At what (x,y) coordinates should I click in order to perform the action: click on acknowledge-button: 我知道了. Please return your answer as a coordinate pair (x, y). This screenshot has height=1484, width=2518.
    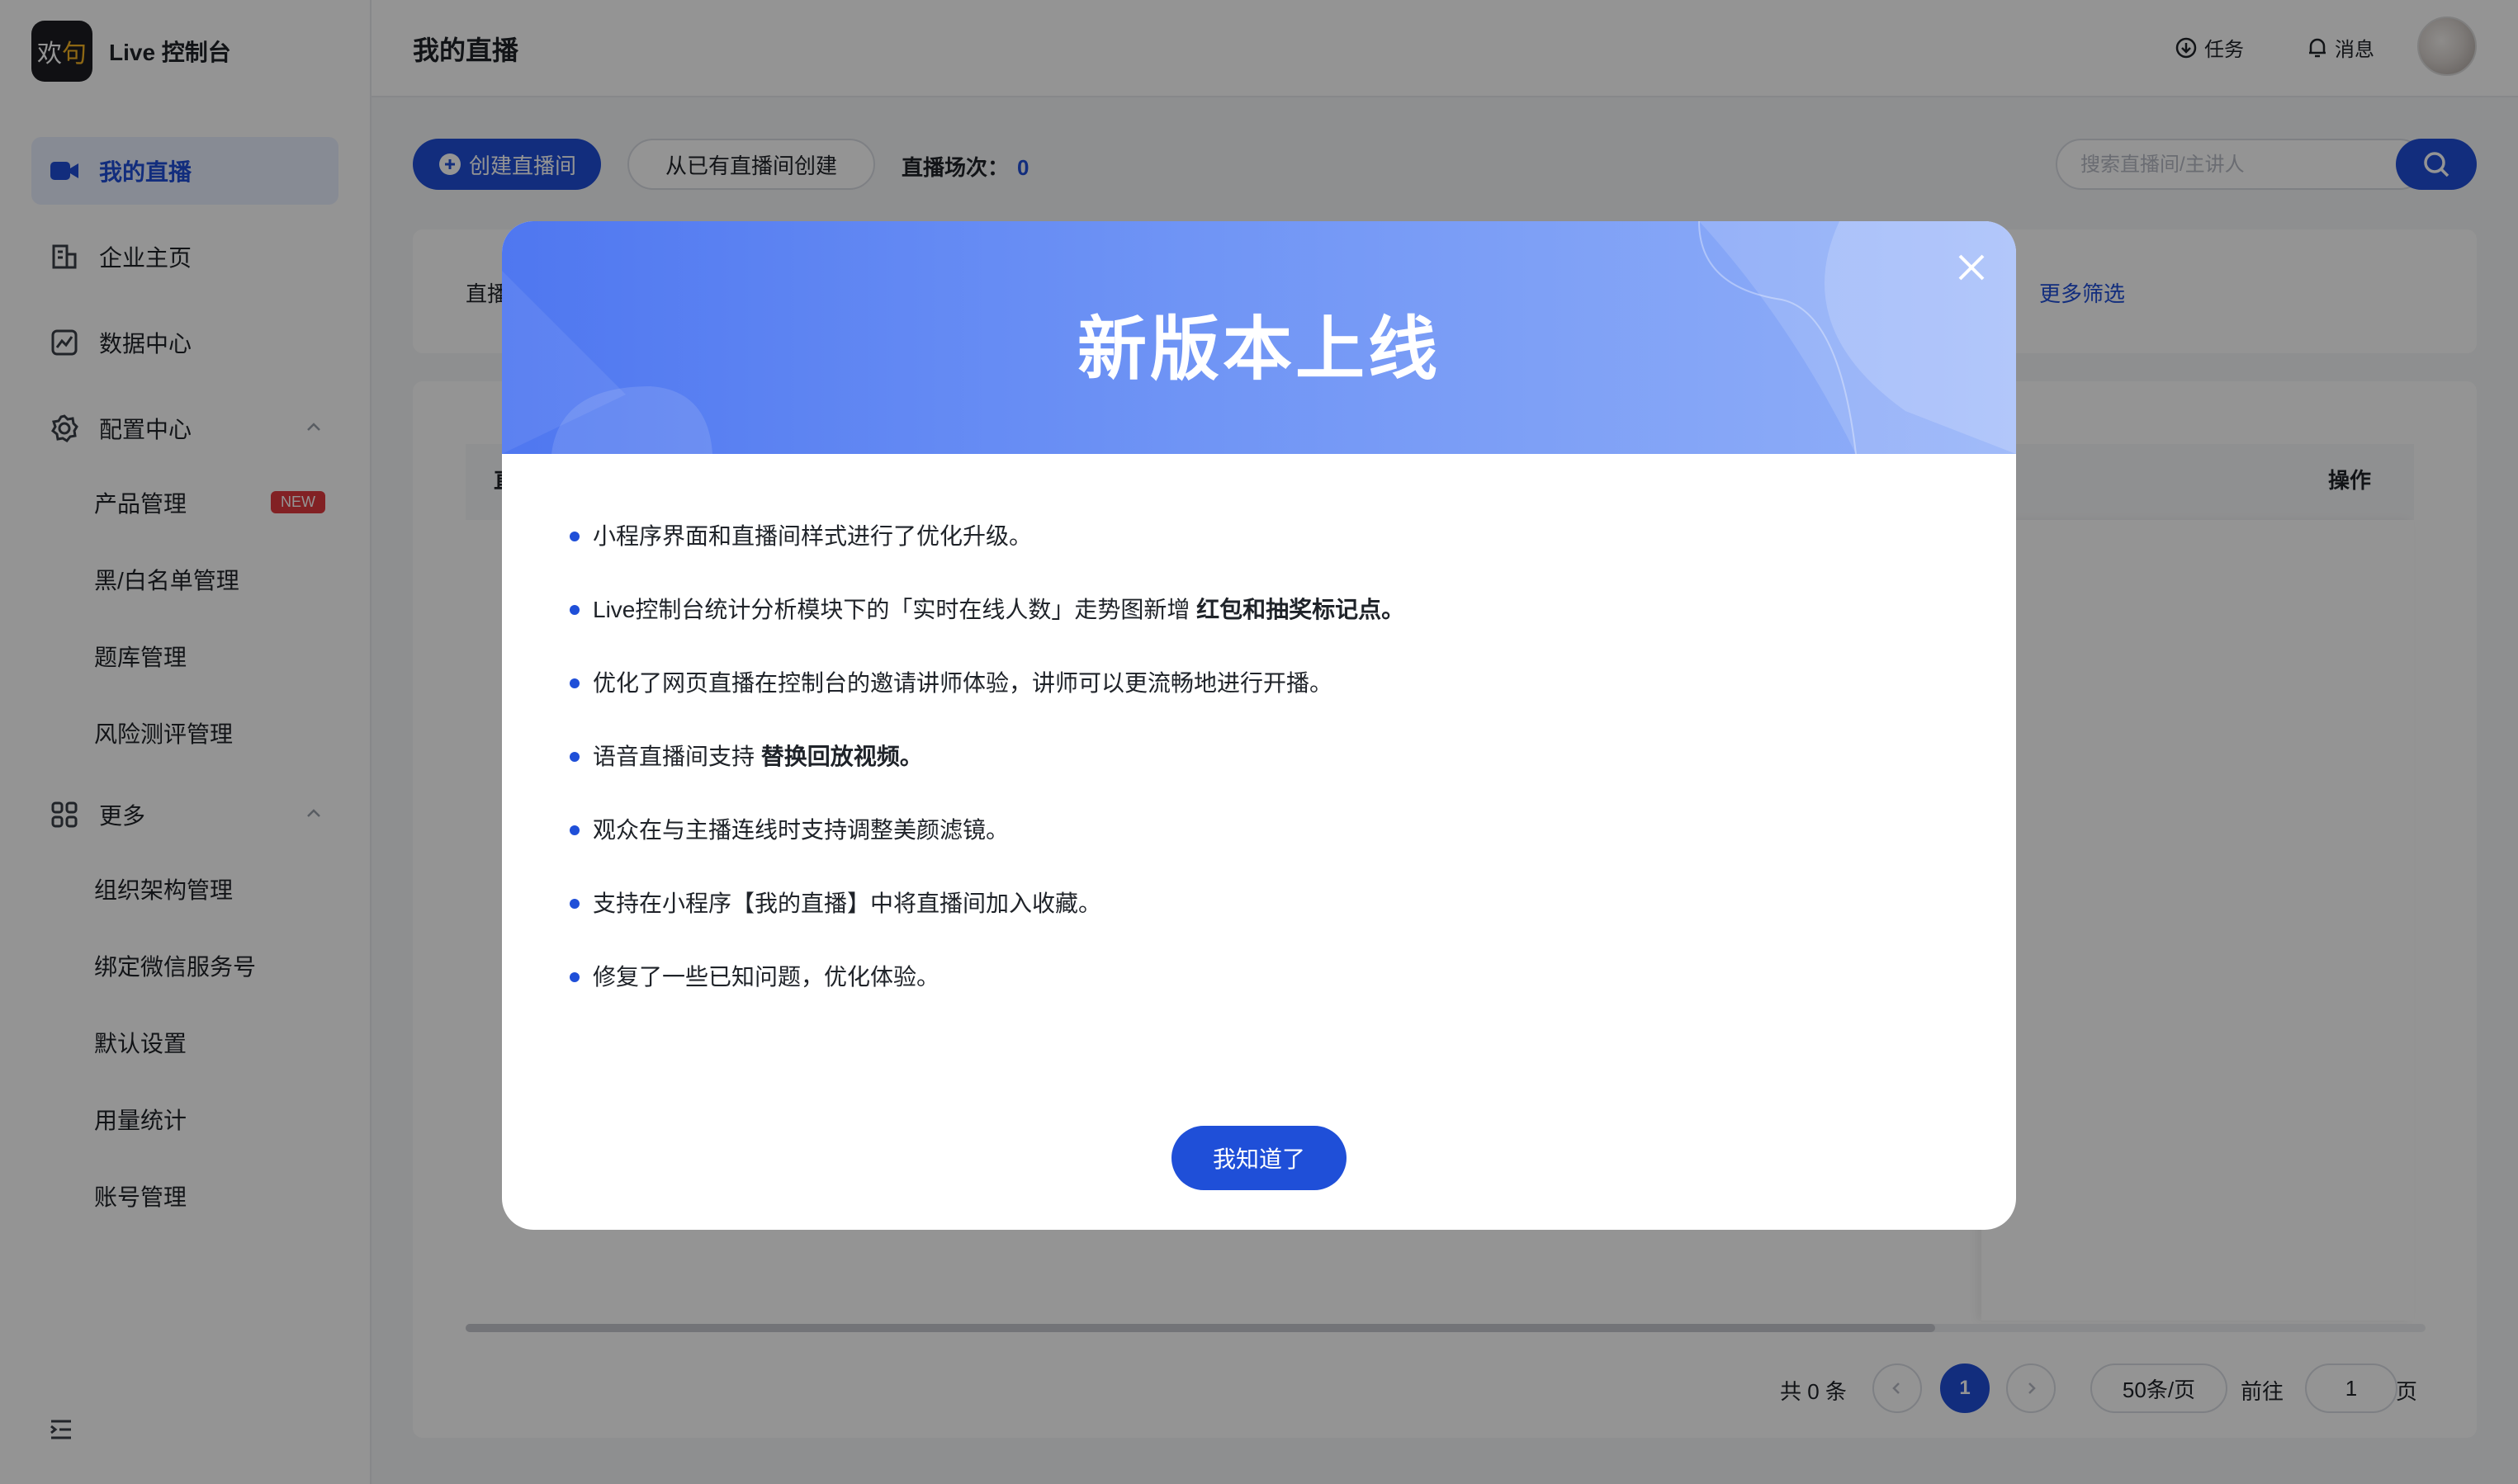
    Looking at the image, I should click on (1259, 1158).